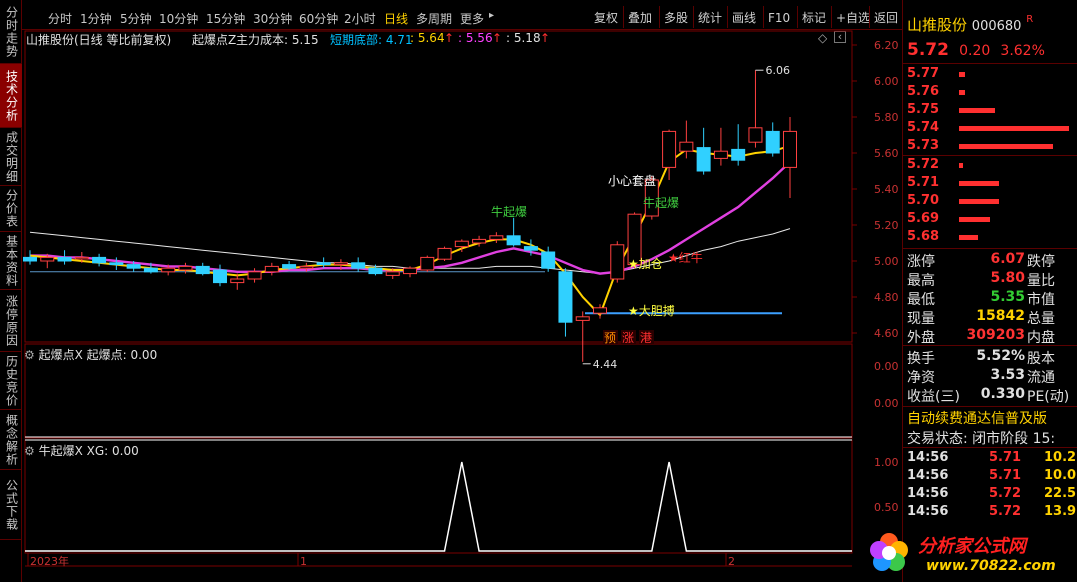 The height and width of the screenshot is (582, 1077). Describe the element at coordinates (11, 505) in the screenshot. I see `left-tab: 公式下载` at that location.